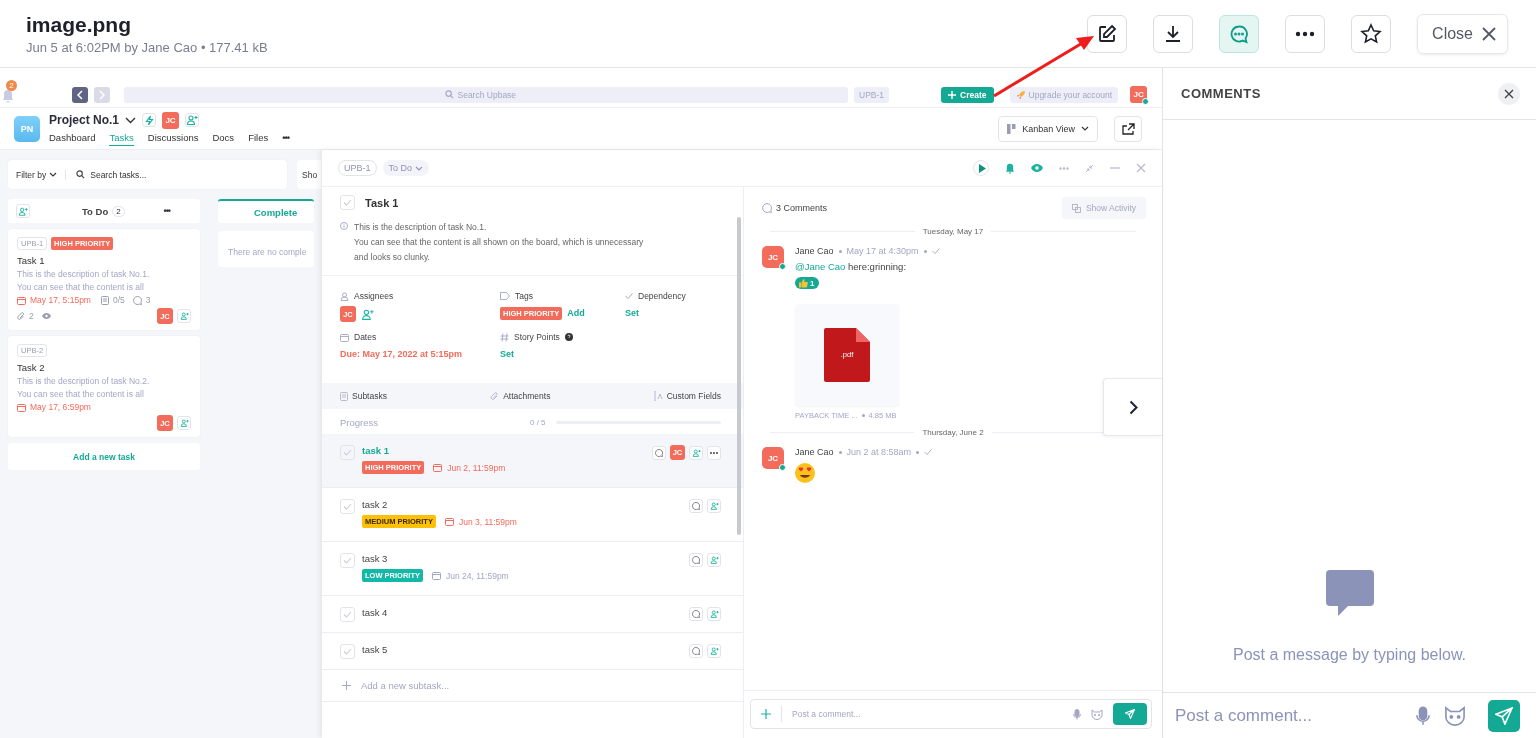 This screenshot has width=1536, height=738. What do you see at coordinates (27, 128) in the screenshot?
I see `project-logo: PN` at bounding box center [27, 128].